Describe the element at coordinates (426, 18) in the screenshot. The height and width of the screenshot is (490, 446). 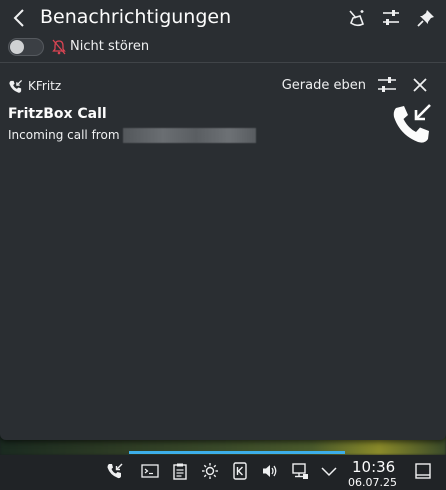
I see `pin-icon` at that location.